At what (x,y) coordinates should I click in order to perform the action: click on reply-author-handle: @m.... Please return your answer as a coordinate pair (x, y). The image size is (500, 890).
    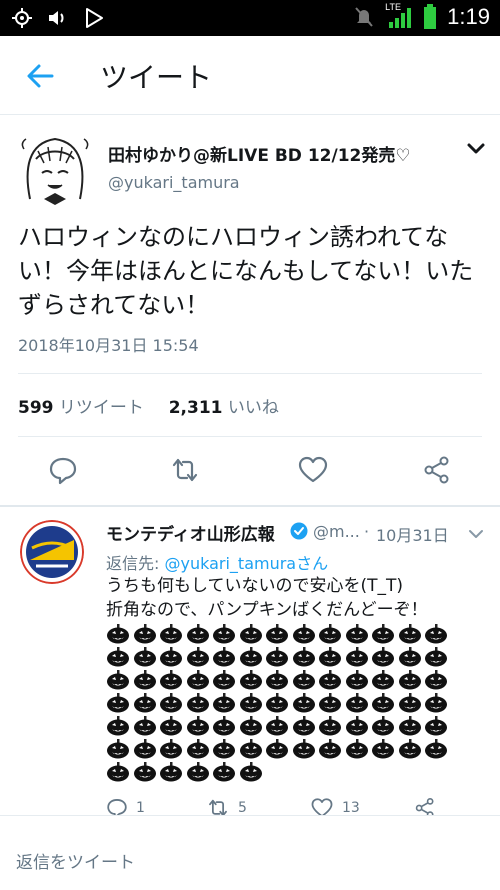
    Looking at the image, I should click on (336, 531).